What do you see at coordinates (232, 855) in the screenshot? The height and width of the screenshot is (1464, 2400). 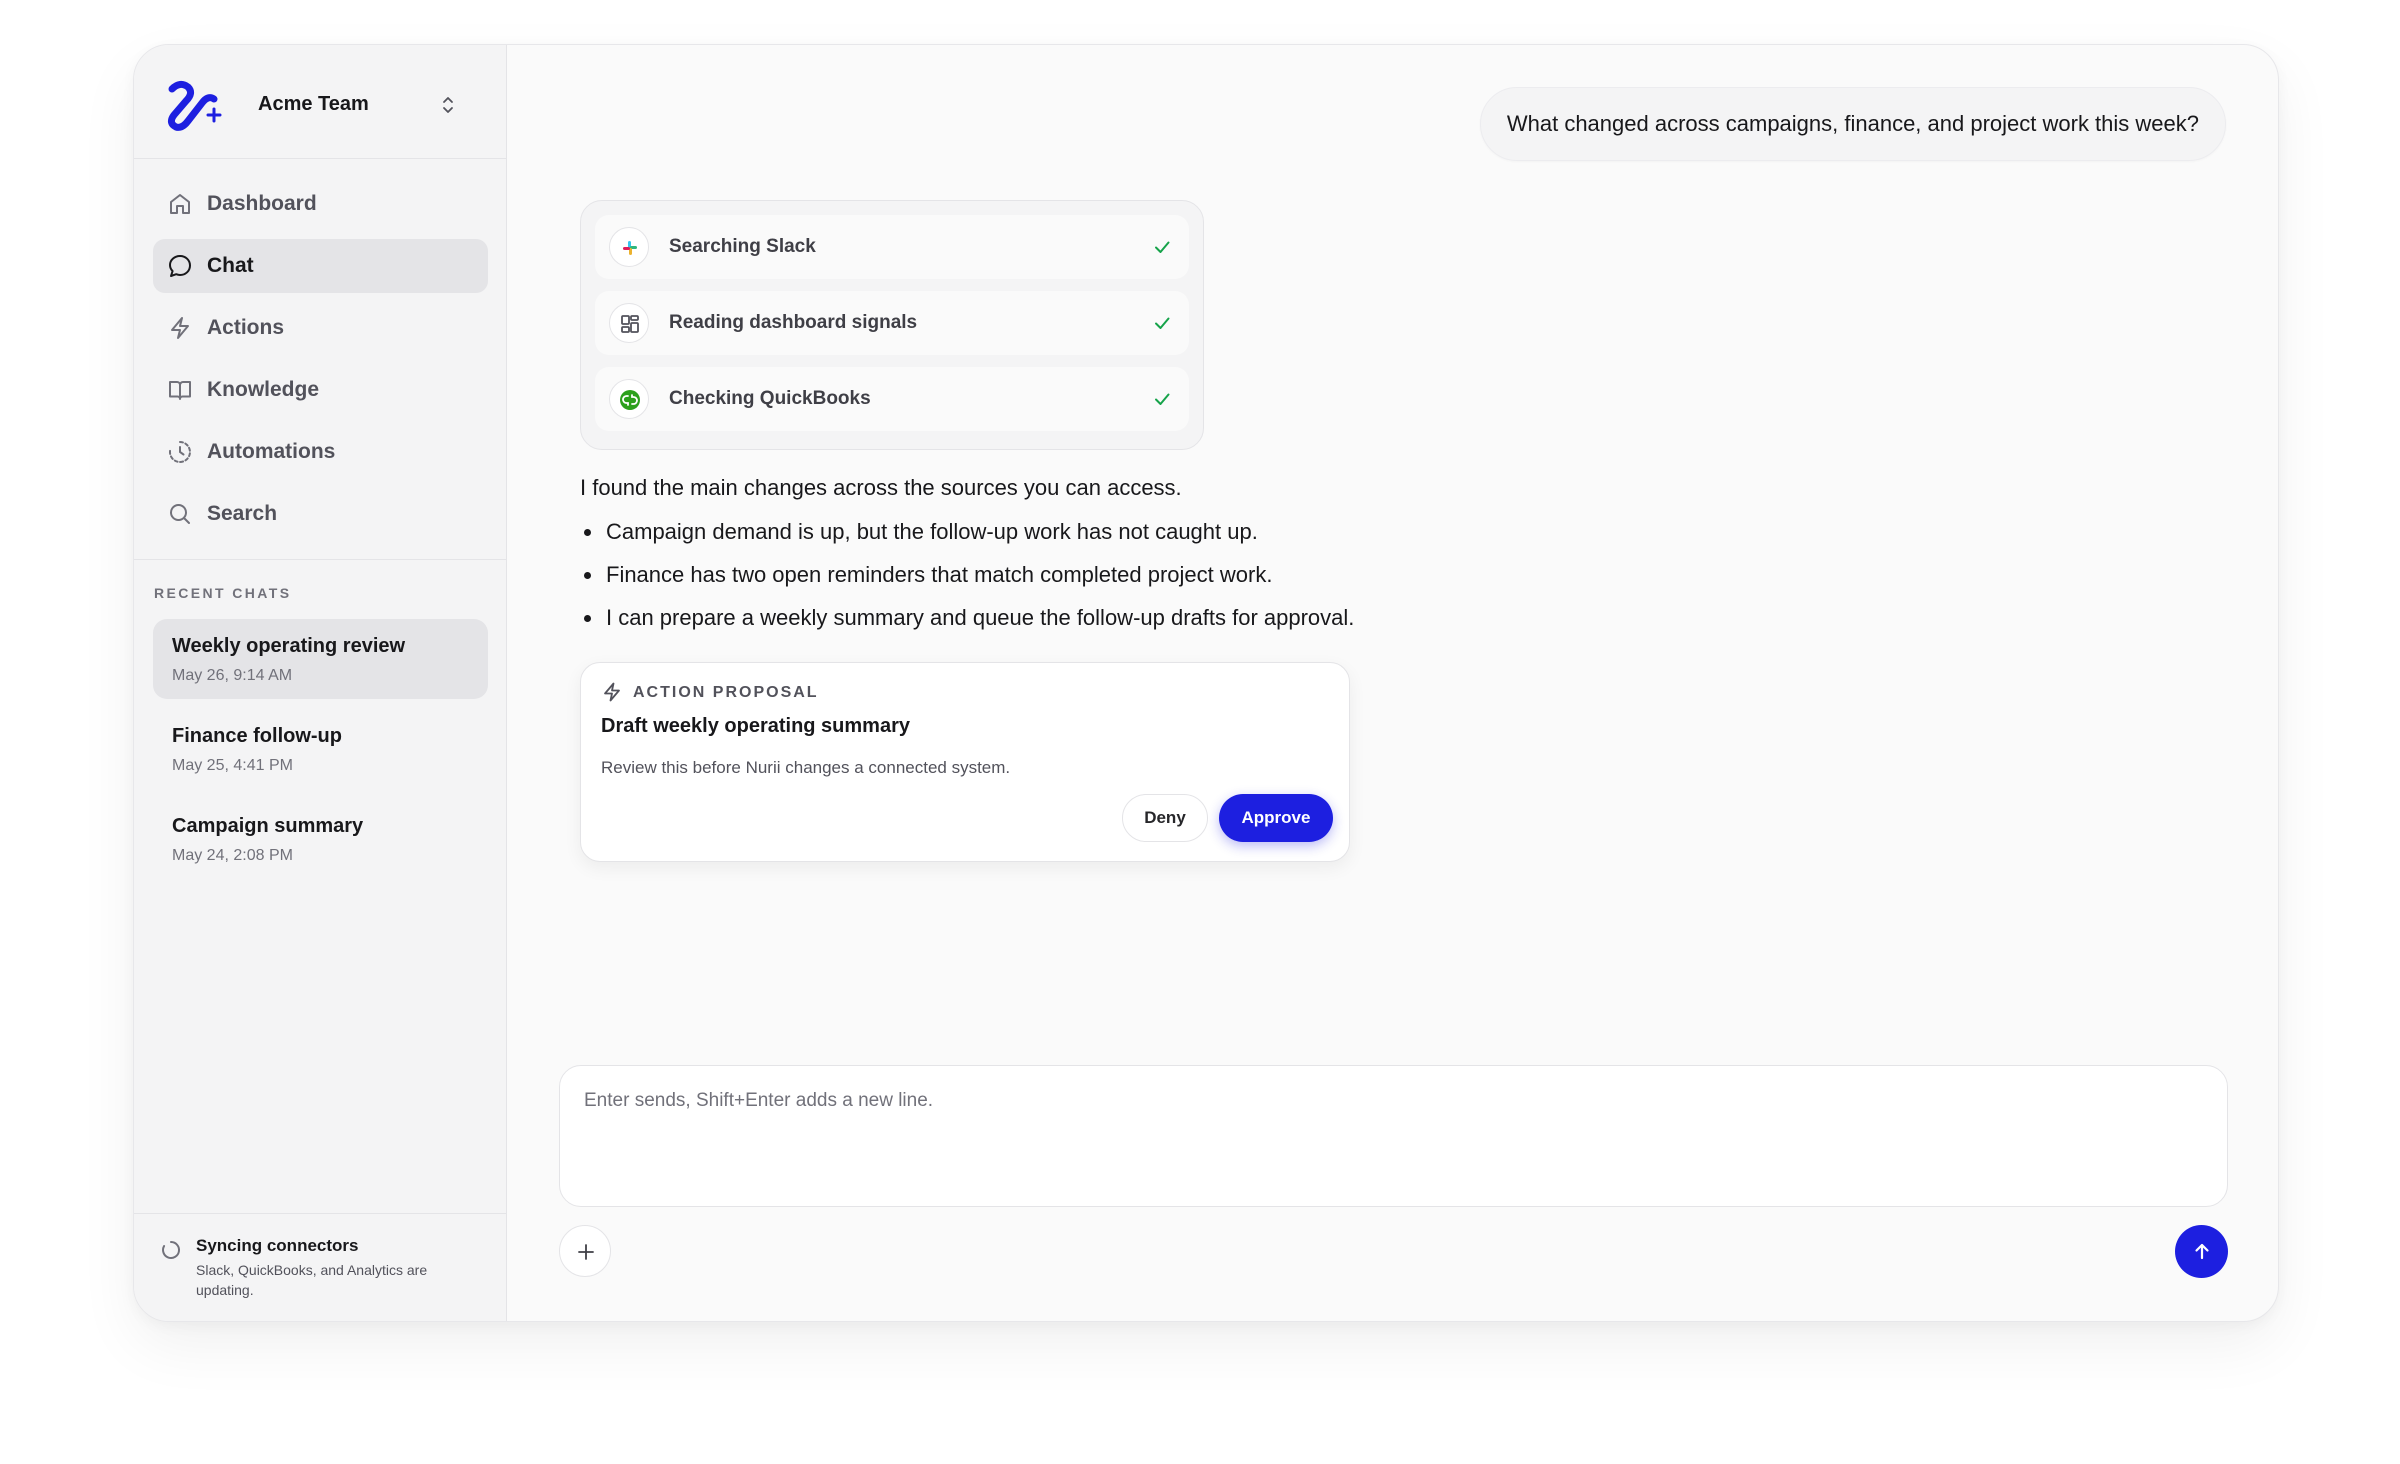 I see `recent-chat-date: May 24, 2:08 PM` at bounding box center [232, 855].